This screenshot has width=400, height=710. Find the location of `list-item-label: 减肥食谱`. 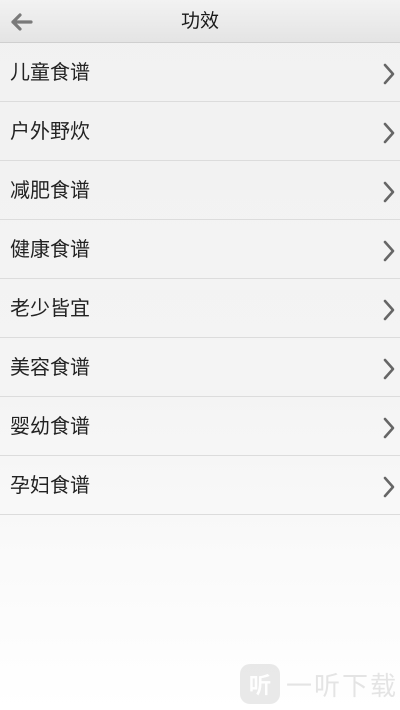

list-item-label: 减肥食谱 is located at coordinates (50, 190).